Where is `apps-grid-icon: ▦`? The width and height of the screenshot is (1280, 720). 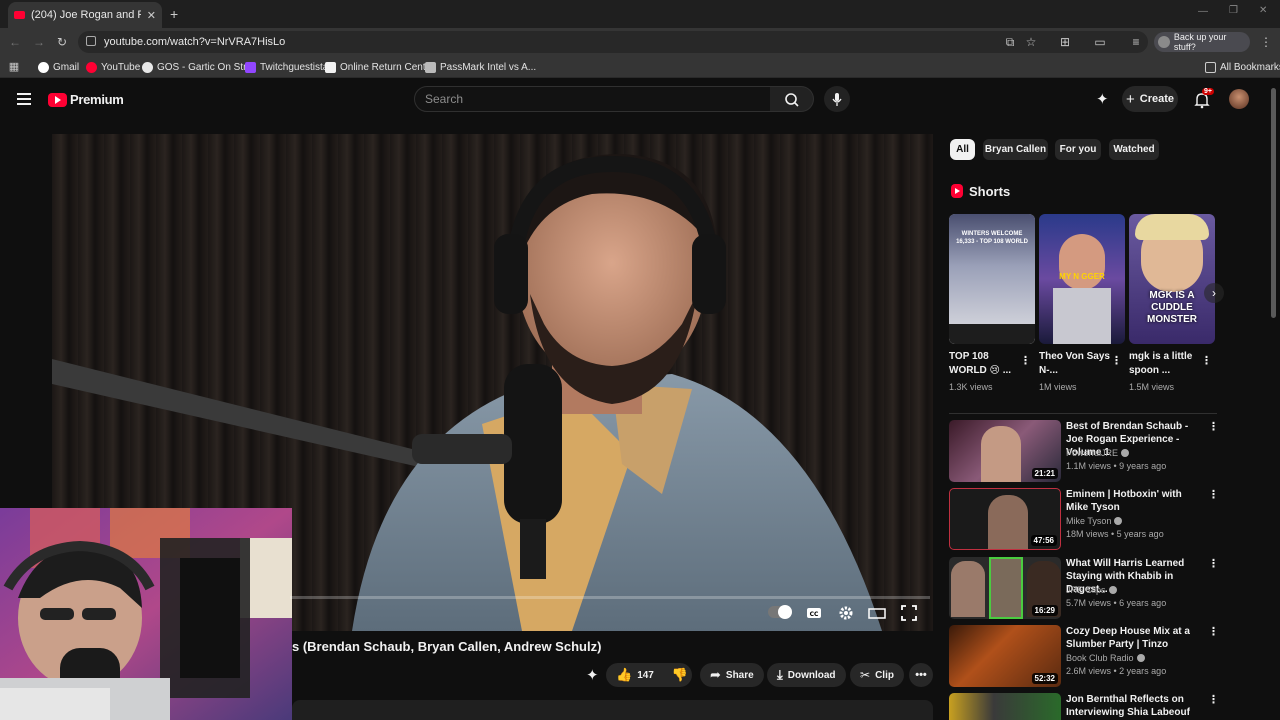 apps-grid-icon: ▦ is located at coordinates (14, 67).